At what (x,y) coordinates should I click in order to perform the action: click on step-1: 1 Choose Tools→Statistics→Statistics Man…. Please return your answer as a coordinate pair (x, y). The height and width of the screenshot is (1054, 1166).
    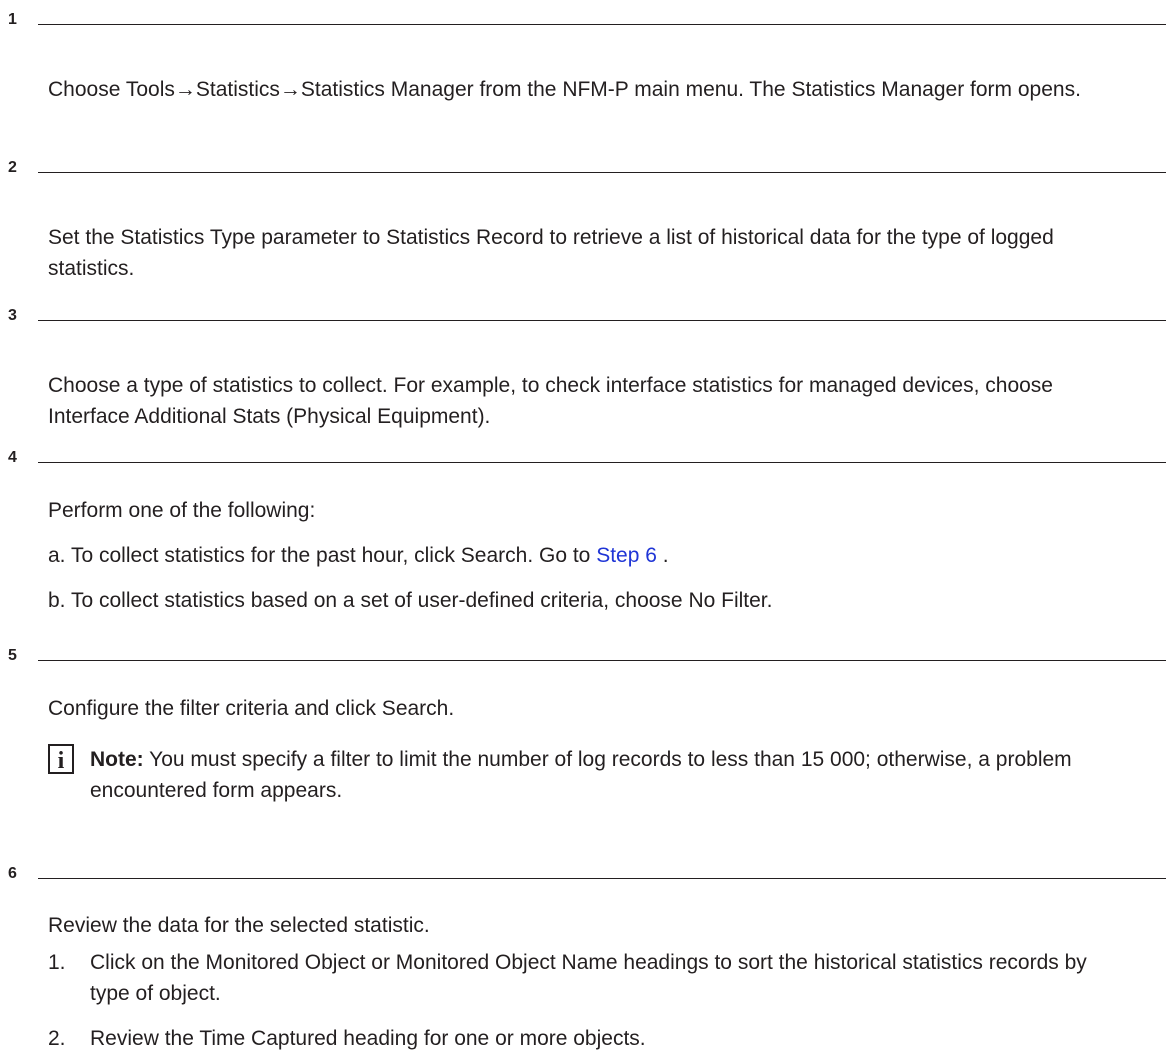
    Looking at the image, I should click on (583, 52).